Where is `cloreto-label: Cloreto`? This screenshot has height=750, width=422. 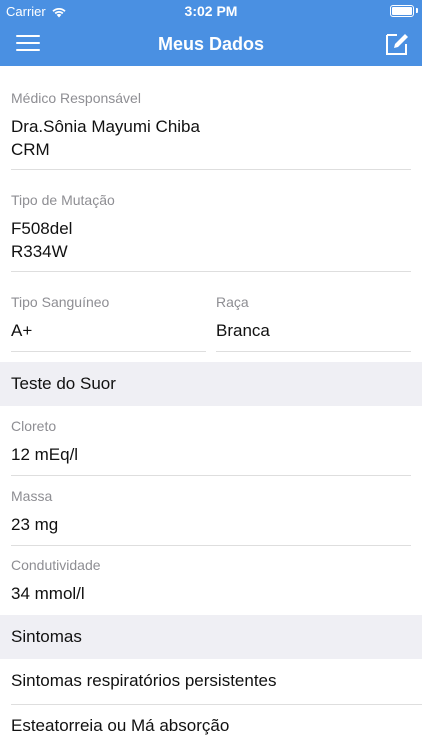 cloreto-label: Cloreto is located at coordinates (34, 426).